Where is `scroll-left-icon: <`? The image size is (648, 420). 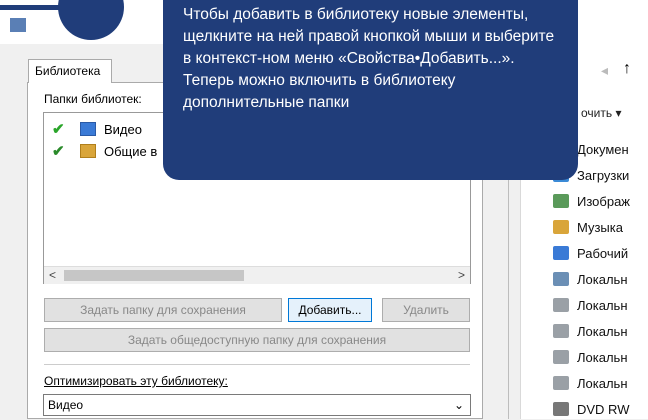 scroll-left-icon: < is located at coordinates (52, 275).